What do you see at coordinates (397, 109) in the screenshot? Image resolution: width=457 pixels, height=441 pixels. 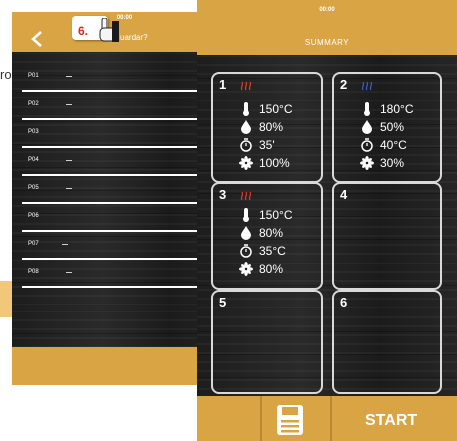 I see `temperature-value: 180°C` at bounding box center [397, 109].